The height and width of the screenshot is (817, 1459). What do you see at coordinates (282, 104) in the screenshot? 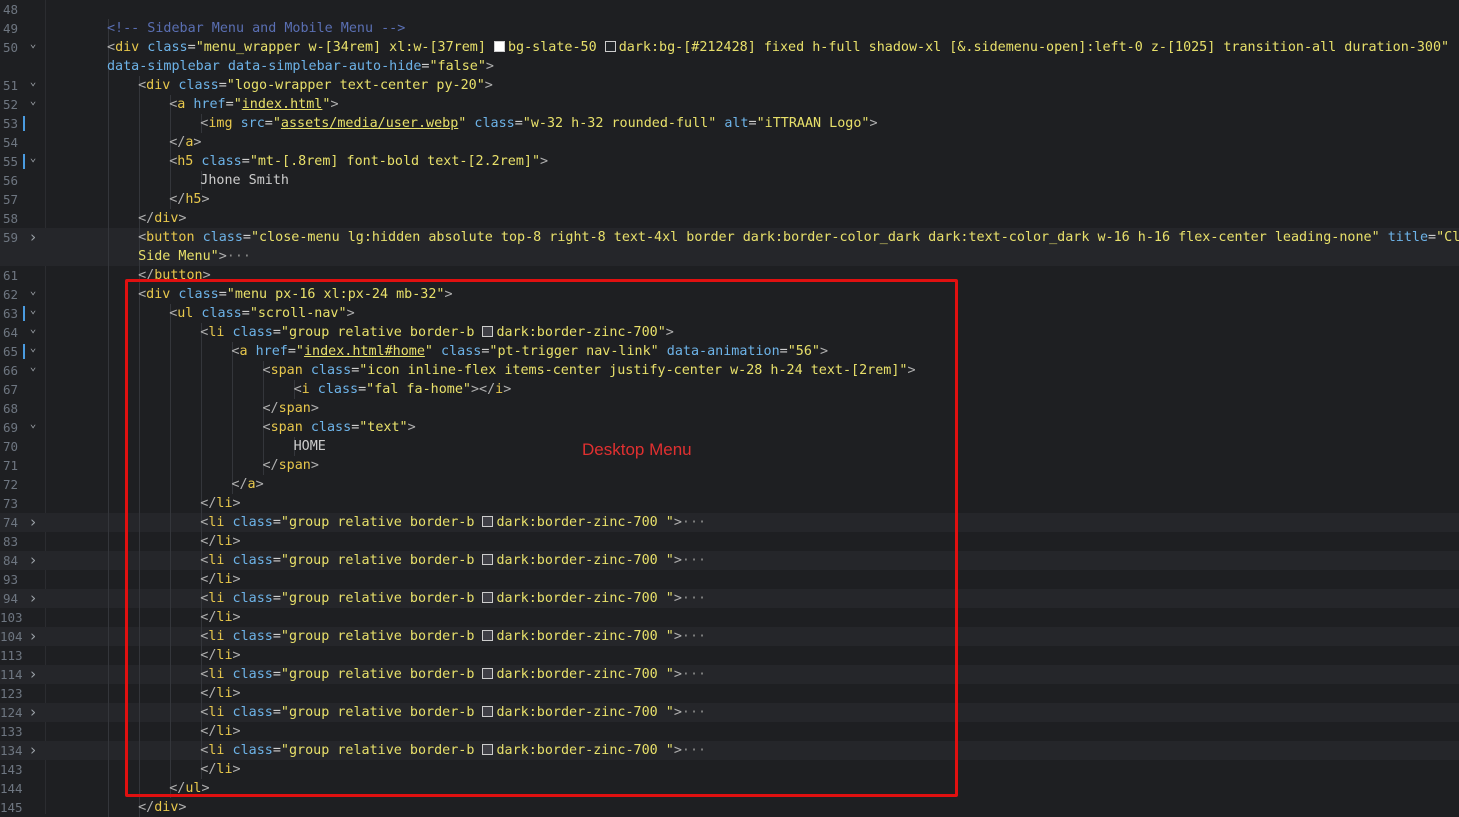
I see `code-token: index.html` at bounding box center [282, 104].